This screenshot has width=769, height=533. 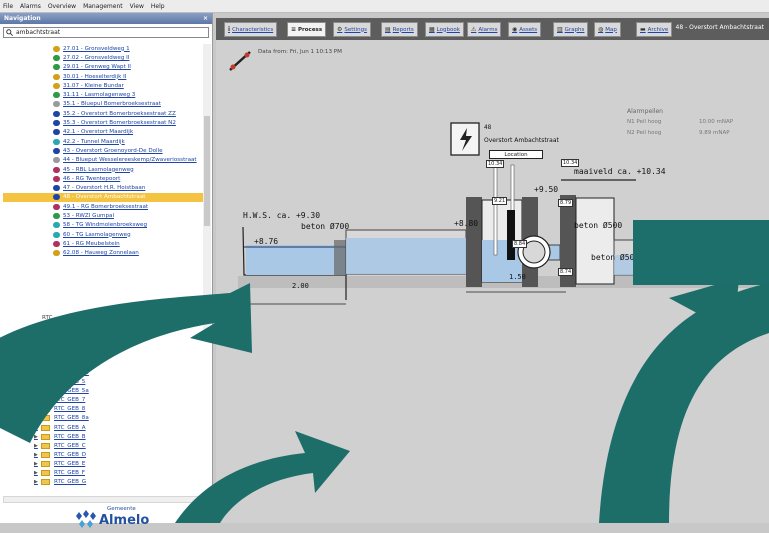 What do you see at coordinates (103, 113) in the screenshot?
I see `station-list-item: 35.2 - Overstort Bomerbroeksestraat ZZ` at bounding box center [103, 113].